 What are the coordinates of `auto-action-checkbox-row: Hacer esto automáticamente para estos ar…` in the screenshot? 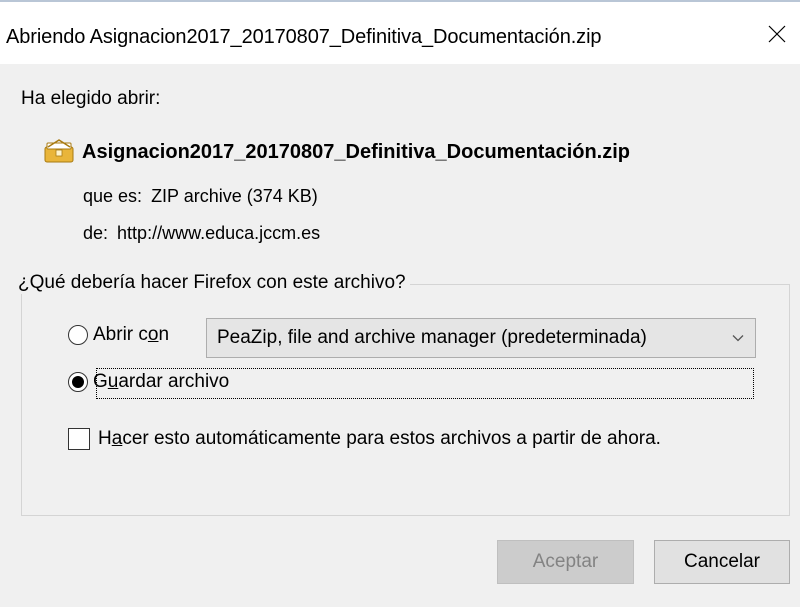 It's located at (364, 439).